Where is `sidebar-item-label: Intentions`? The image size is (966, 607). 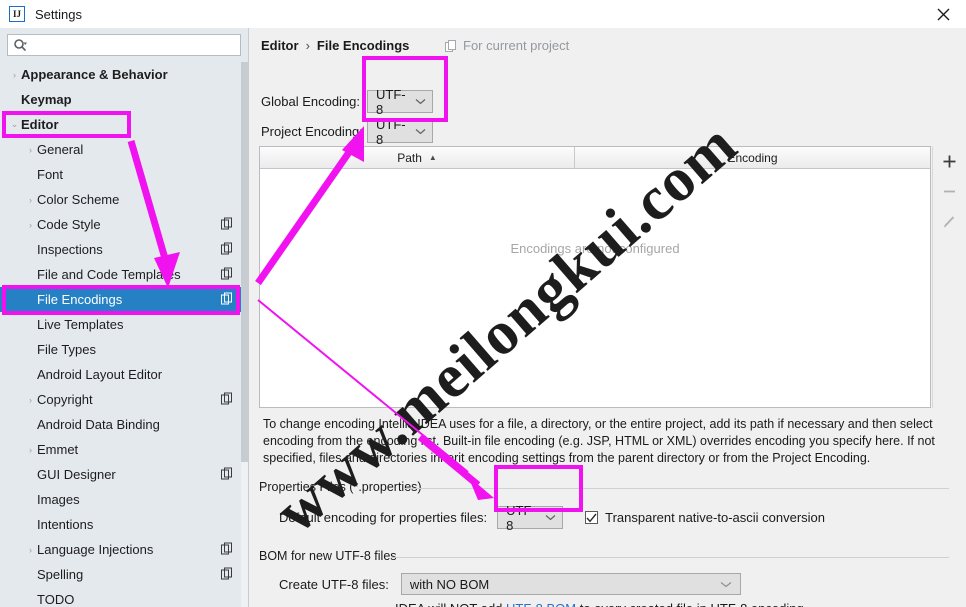
sidebar-item-label: Intentions is located at coordinates (65, 524).